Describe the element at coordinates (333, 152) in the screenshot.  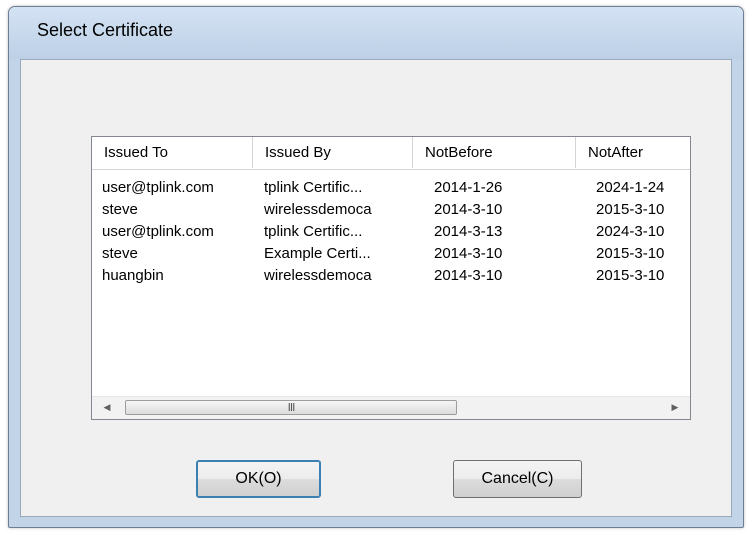
I see `column-header-issued-by: Issued By` at that location.